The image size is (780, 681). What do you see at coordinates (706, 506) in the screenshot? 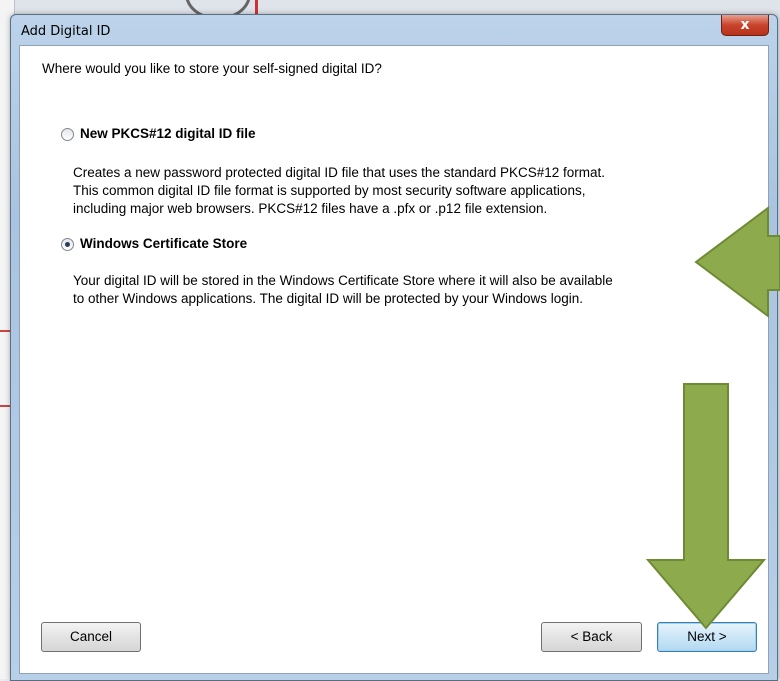
I see `down-arrow-icon` at bounding box center [706, 506].